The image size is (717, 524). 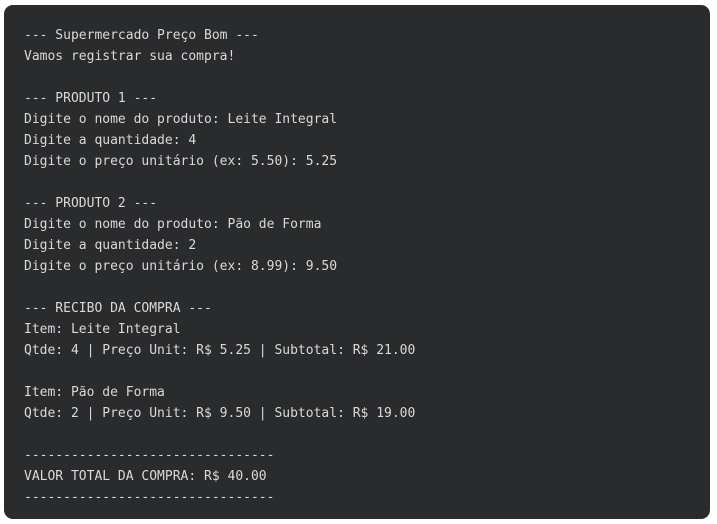 What do you see at coordinates (110, 245) in the screenshot?
I see `product-2-quantity-prompt: Digite a quantidade: 2` at bounding box center [110, 245].